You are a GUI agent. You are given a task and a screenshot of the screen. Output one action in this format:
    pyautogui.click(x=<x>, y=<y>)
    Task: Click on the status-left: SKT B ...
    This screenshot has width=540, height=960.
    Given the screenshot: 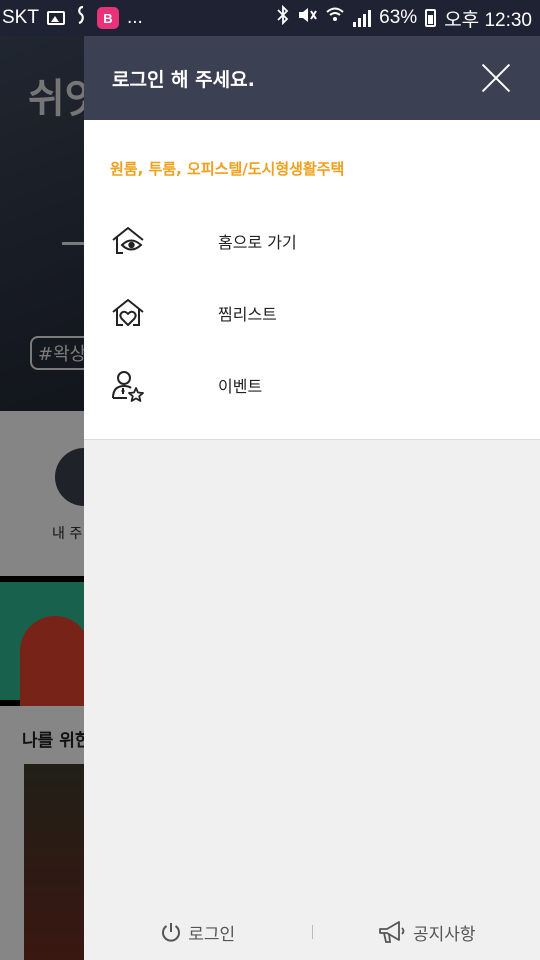 What is the action you would take?
    pyautogui.click(x=72, y=18)
    